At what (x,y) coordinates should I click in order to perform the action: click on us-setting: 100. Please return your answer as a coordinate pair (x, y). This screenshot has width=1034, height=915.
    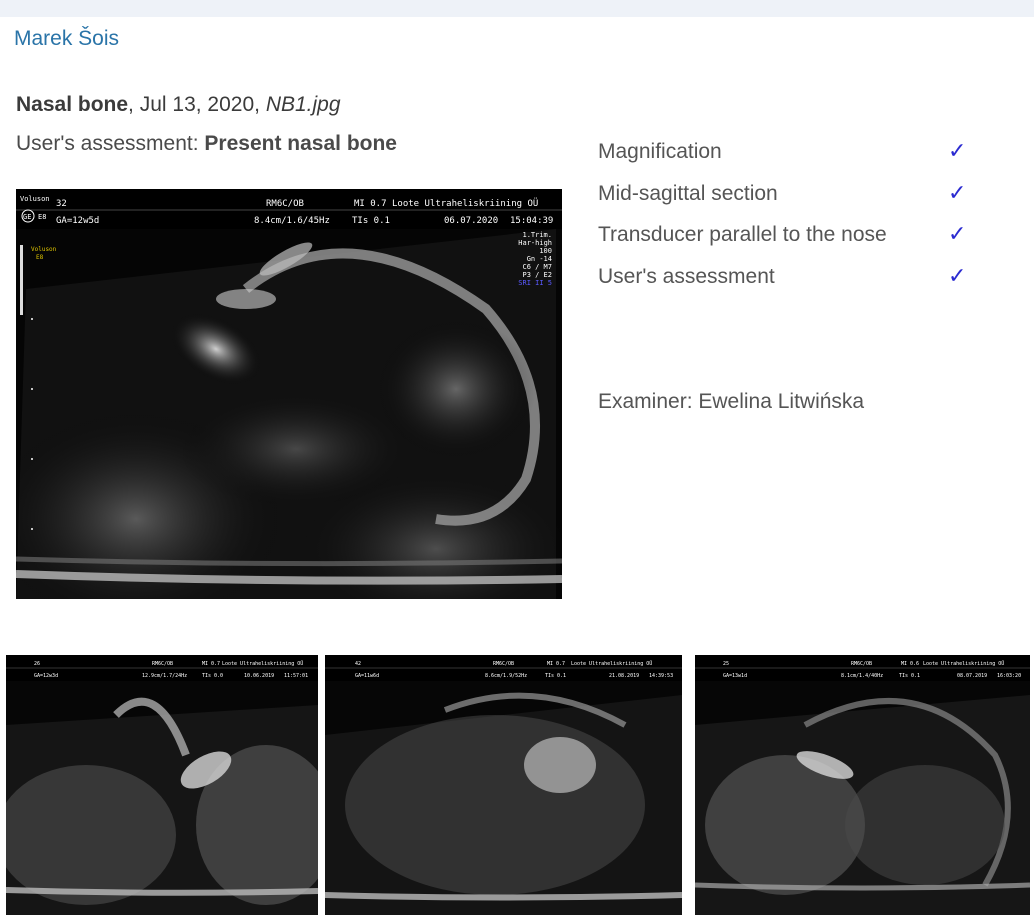
    Looking at the image, I should click on (545, 251).